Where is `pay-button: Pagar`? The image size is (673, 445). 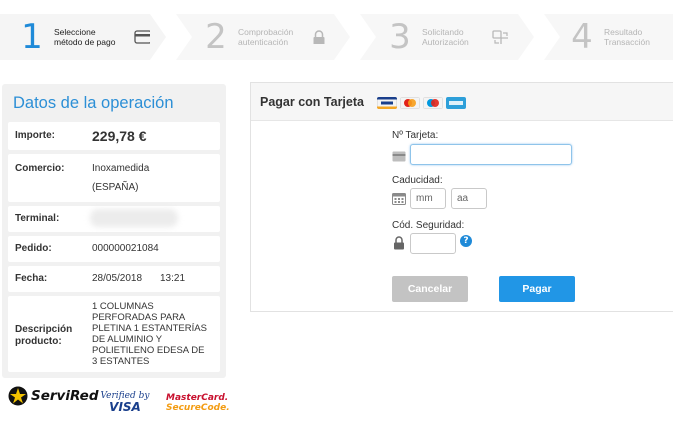 pay-button: Pagar is located at coordinates (537, 289).